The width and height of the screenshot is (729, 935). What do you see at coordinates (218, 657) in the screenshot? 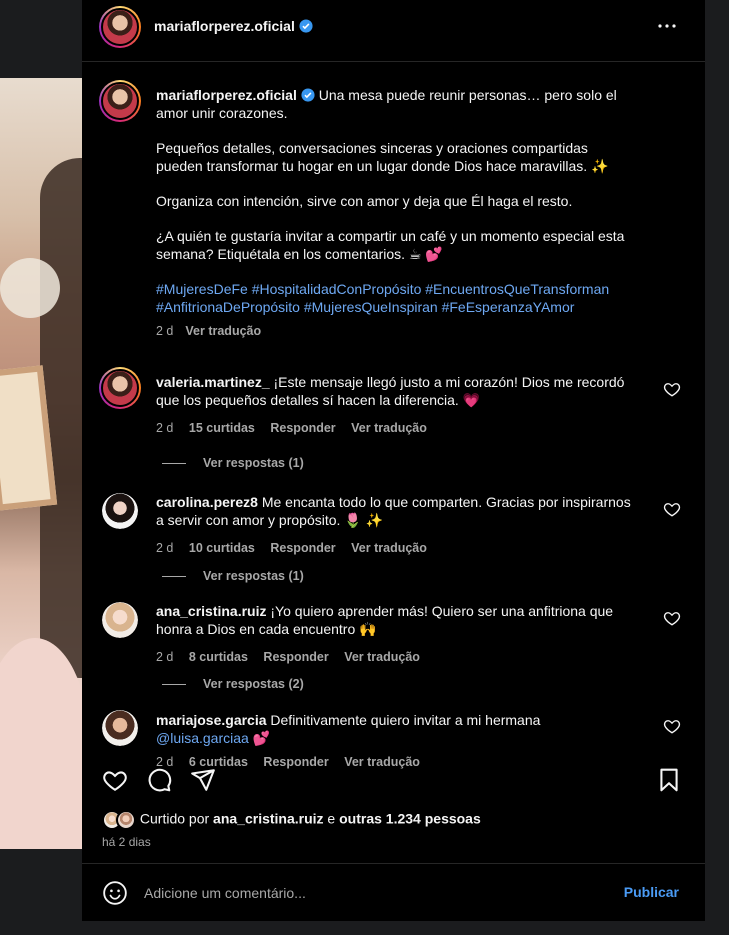
I see `comment-likes: 8 curtidas` at bounding box center [218, 657].